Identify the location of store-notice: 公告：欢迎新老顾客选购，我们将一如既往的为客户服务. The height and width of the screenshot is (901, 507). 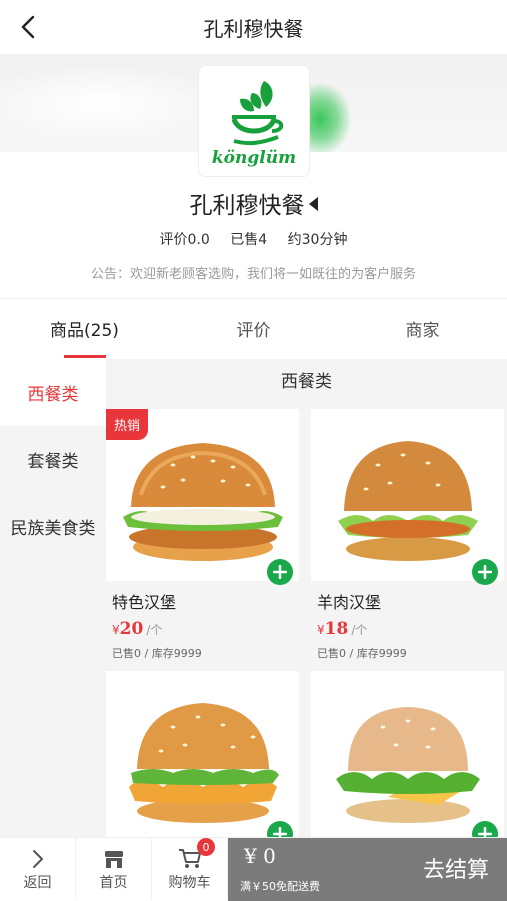
(253, 274).